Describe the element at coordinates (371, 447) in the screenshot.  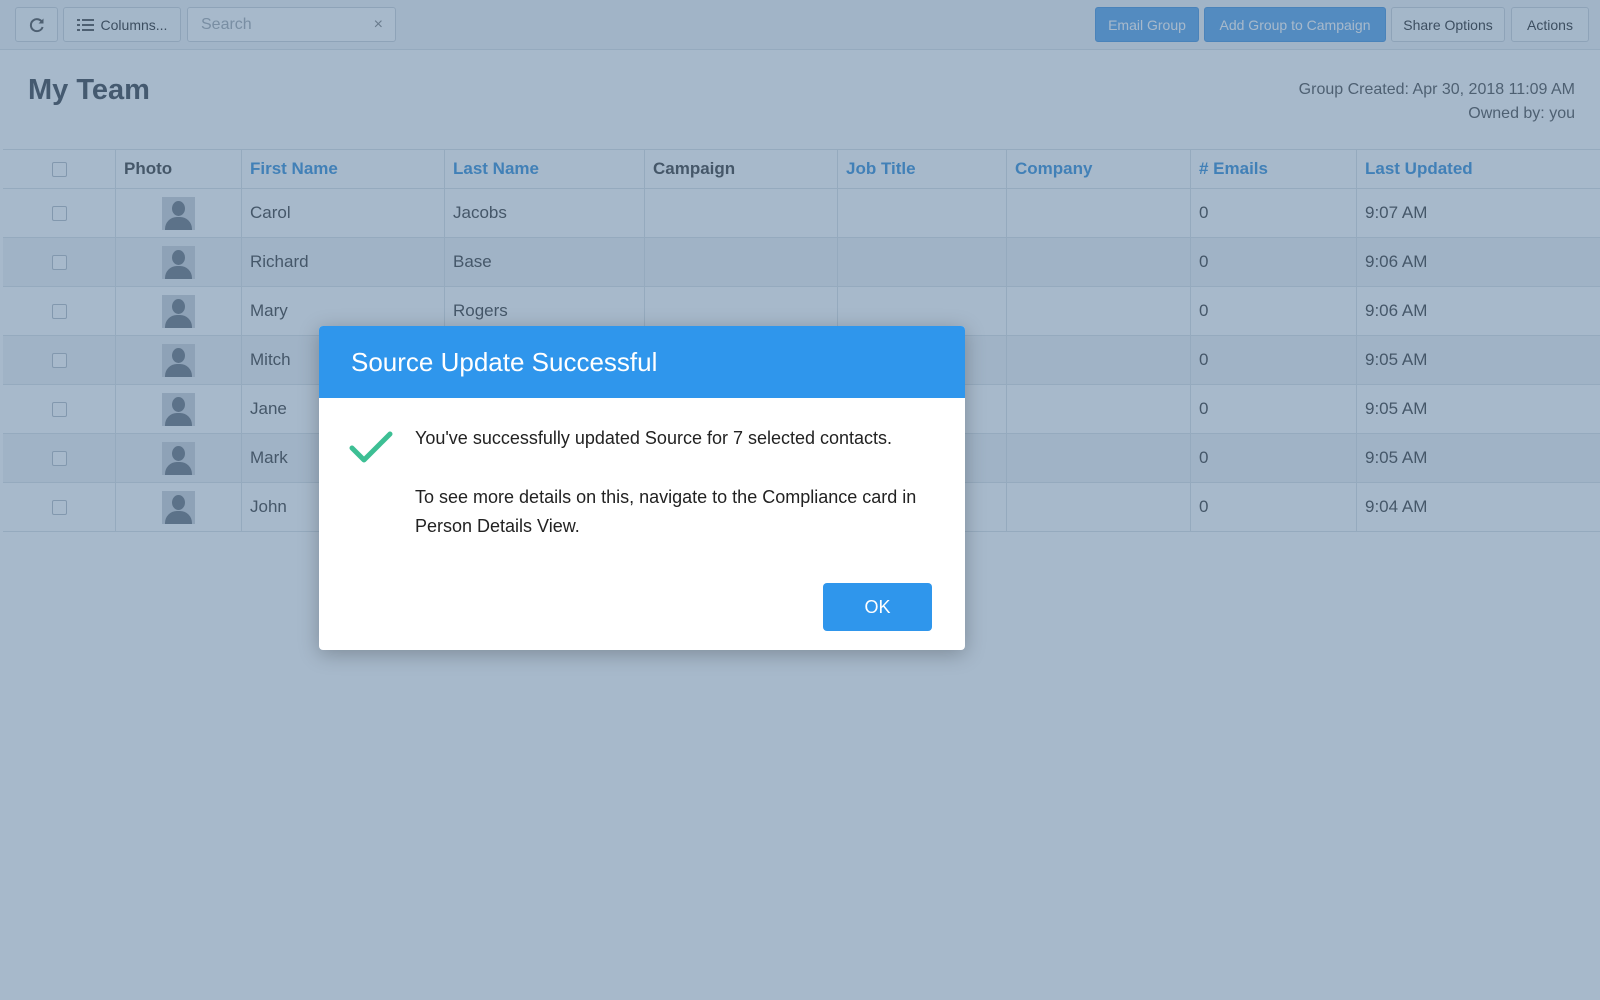
I see `checkmark-icon` at that location.